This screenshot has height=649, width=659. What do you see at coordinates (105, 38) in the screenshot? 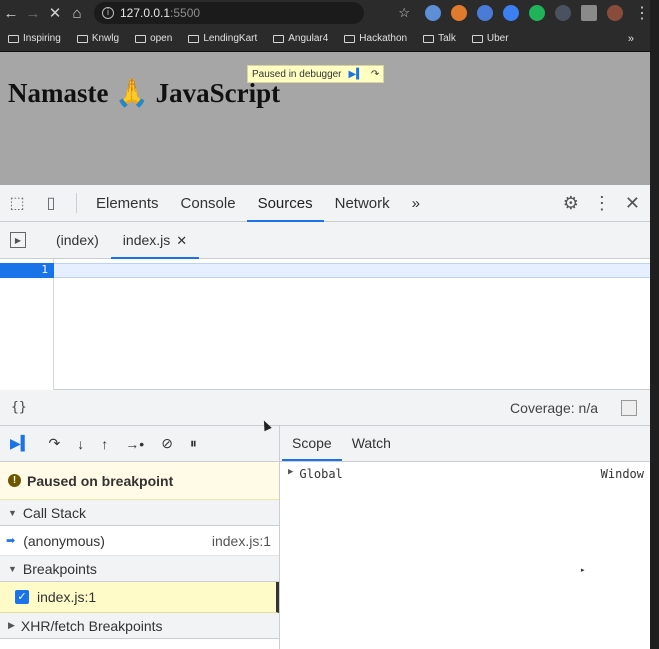
I see `bookmark-label: Knwlg` at bounding box center [105, 38].